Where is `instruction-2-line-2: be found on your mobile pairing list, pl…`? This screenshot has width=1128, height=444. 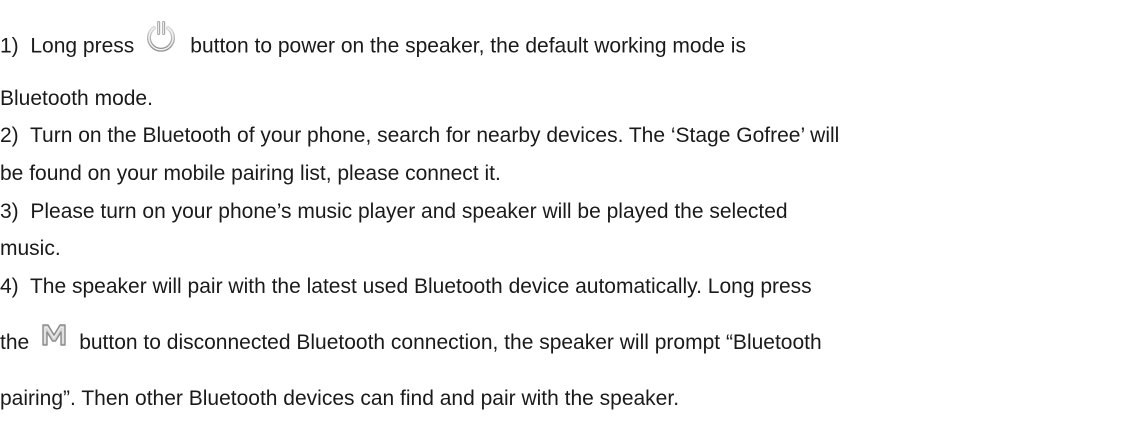
instruction-2-line-2: be found on your mobile pairing list, pl… is located at coordinates (250, 173).